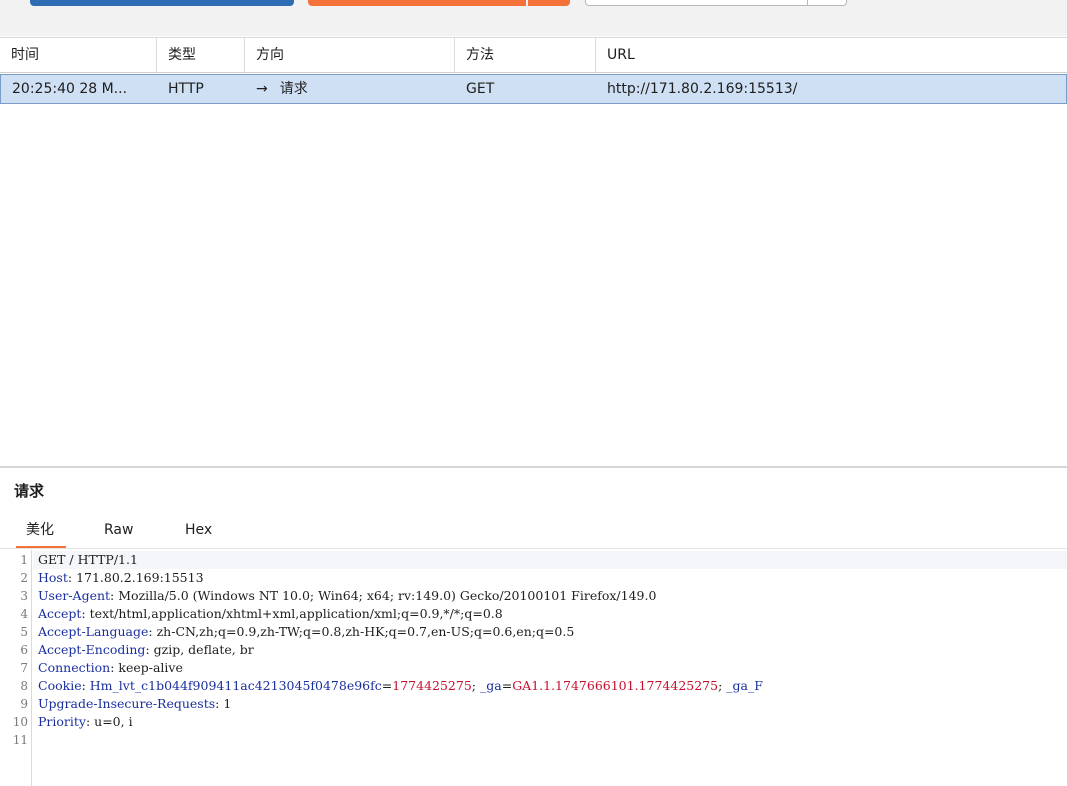  What do you see at coordinates (41, 532) in the screenshot?
I see `tab-pretty: 美化` at bounding box center [41, 532].